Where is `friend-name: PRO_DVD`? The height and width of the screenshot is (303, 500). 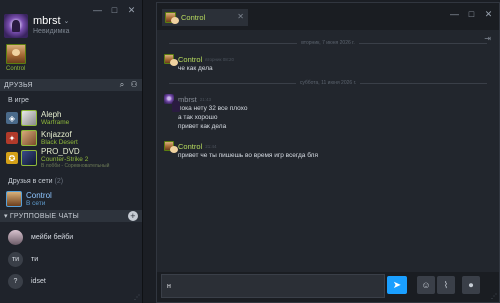 friend-name: PRO_DVD is located at coordinates (60, 151).